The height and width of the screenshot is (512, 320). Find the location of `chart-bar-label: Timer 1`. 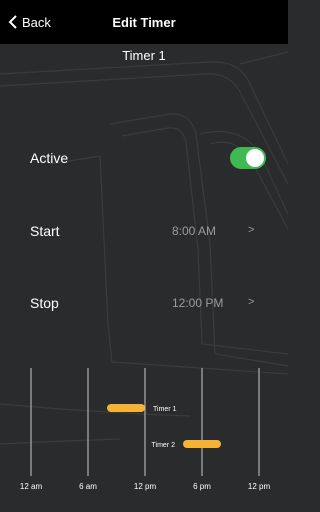

chart-bar-label: Timer 1 is located at coordinates (165, 409).